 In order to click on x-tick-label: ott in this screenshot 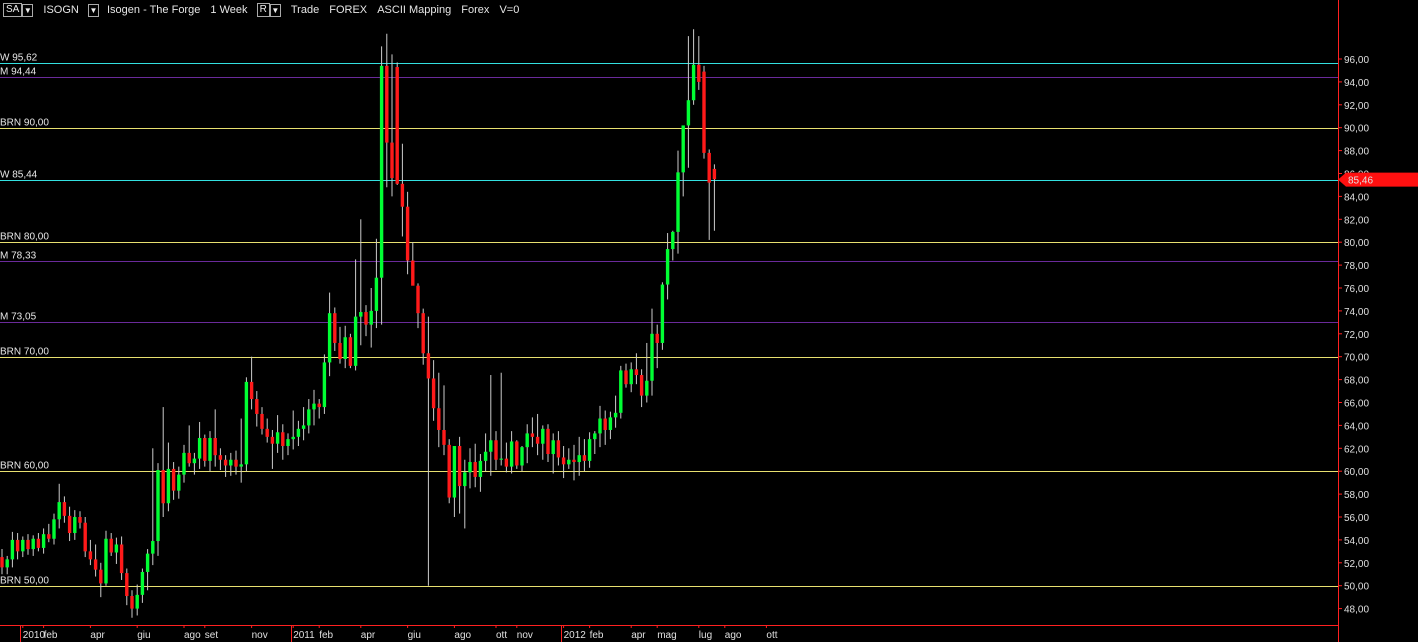, I will do `click(771, 635)`.